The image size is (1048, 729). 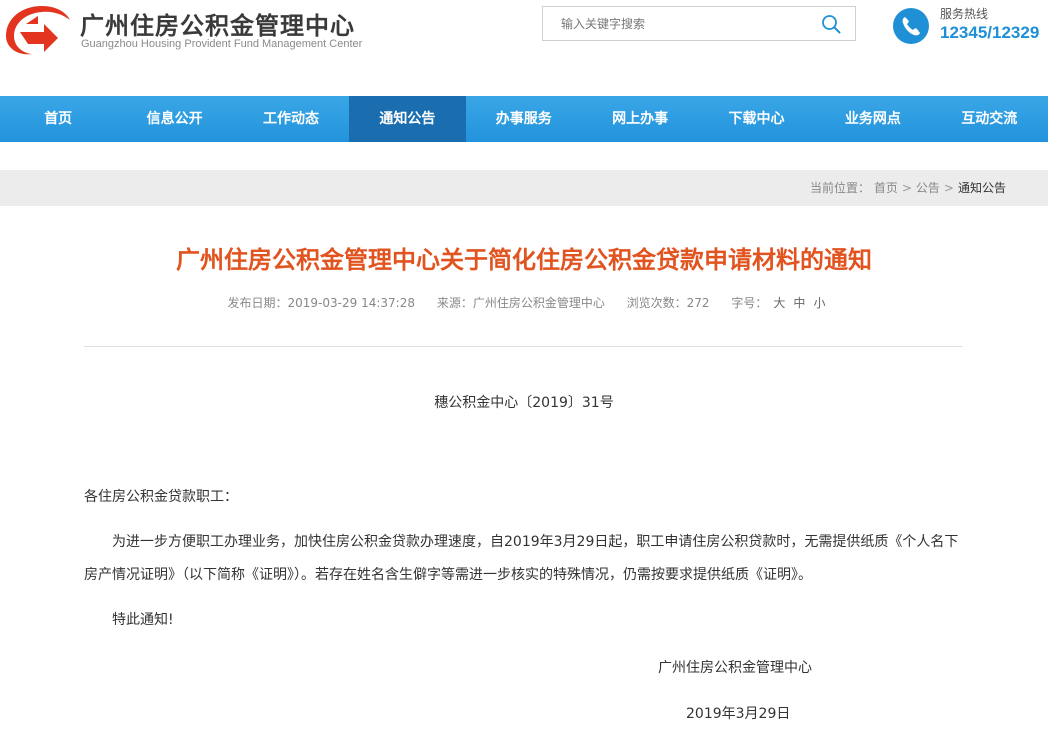 I want to click on nav-item-work-news: 工作动态, so click(x=291, y=119).